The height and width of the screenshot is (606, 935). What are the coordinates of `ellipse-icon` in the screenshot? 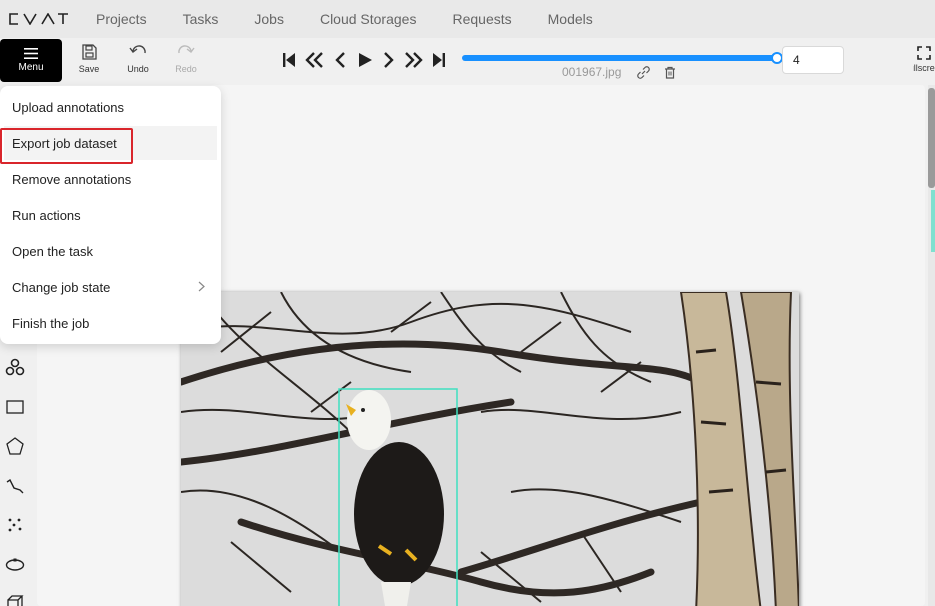 It's located at (15, 564).